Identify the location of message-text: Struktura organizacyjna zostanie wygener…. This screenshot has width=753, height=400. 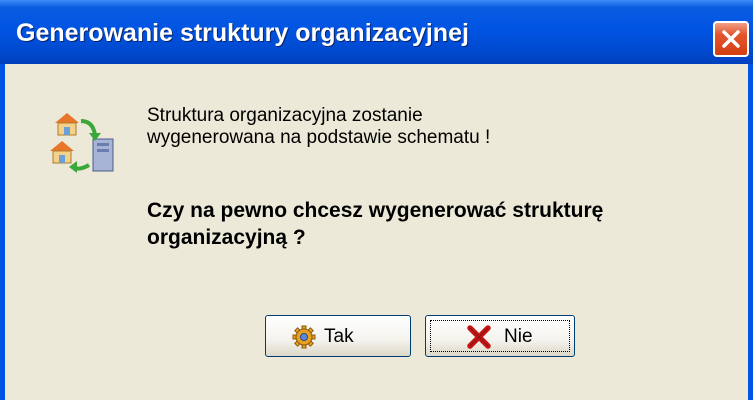
(318, 127).